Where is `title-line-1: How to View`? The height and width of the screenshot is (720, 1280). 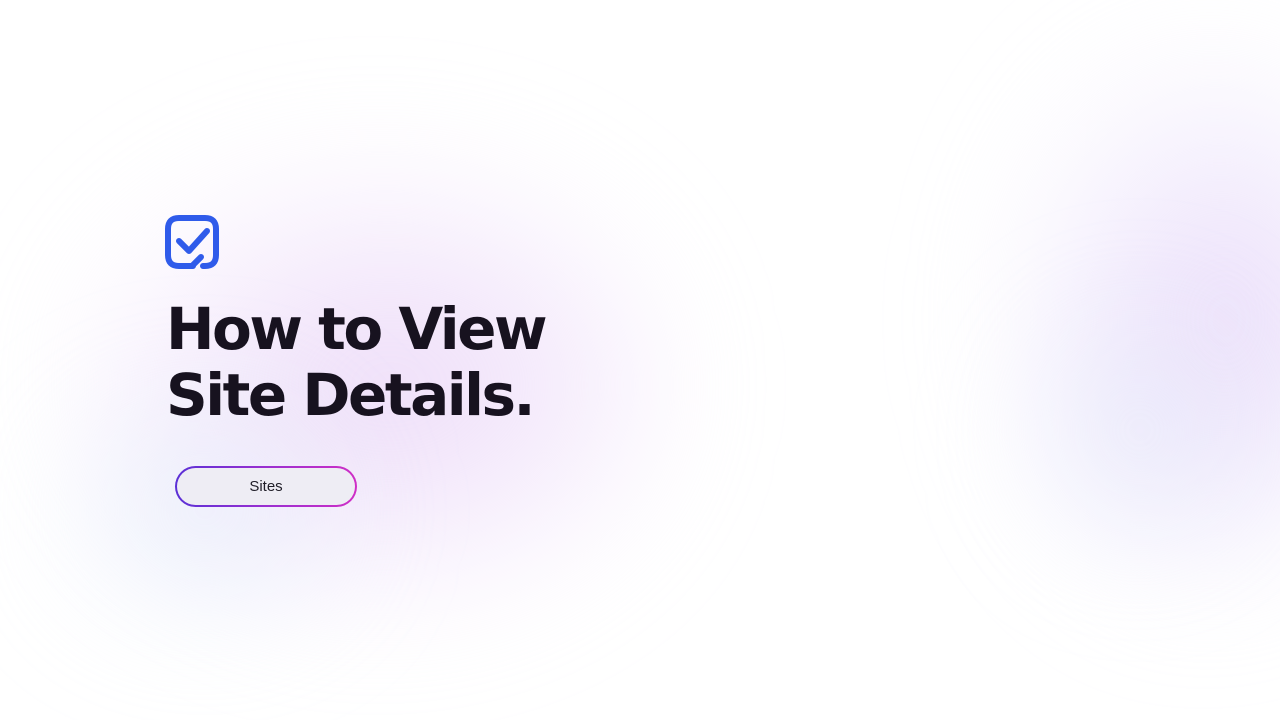 title-line-1: How to View is located at coordinates (357, 329).